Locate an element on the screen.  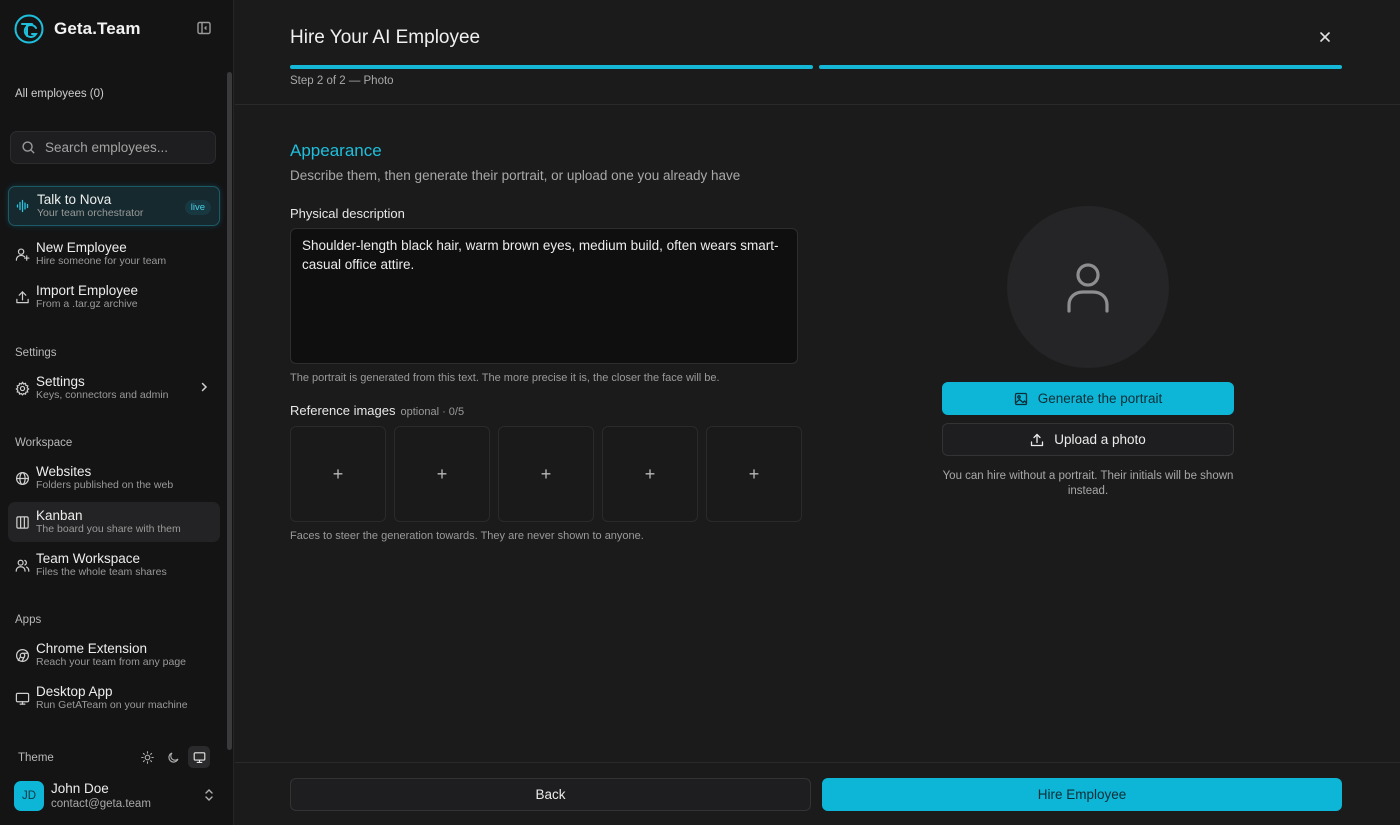
chevron-right-icon is located at coordinates (204, 387).